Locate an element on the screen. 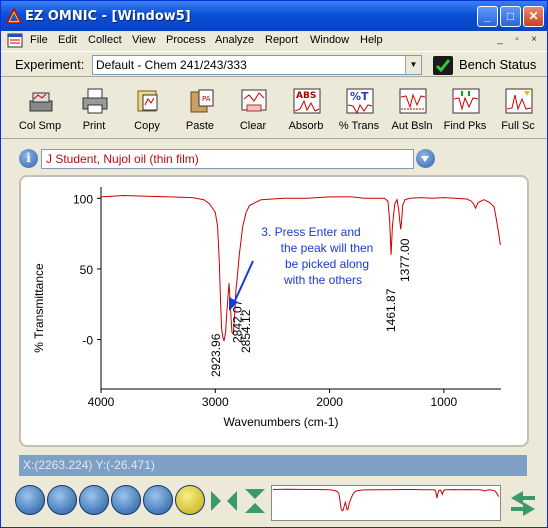 The height and width of the screenshot is (528, 548). region-tool-icon is located at coordinates (62, 500).